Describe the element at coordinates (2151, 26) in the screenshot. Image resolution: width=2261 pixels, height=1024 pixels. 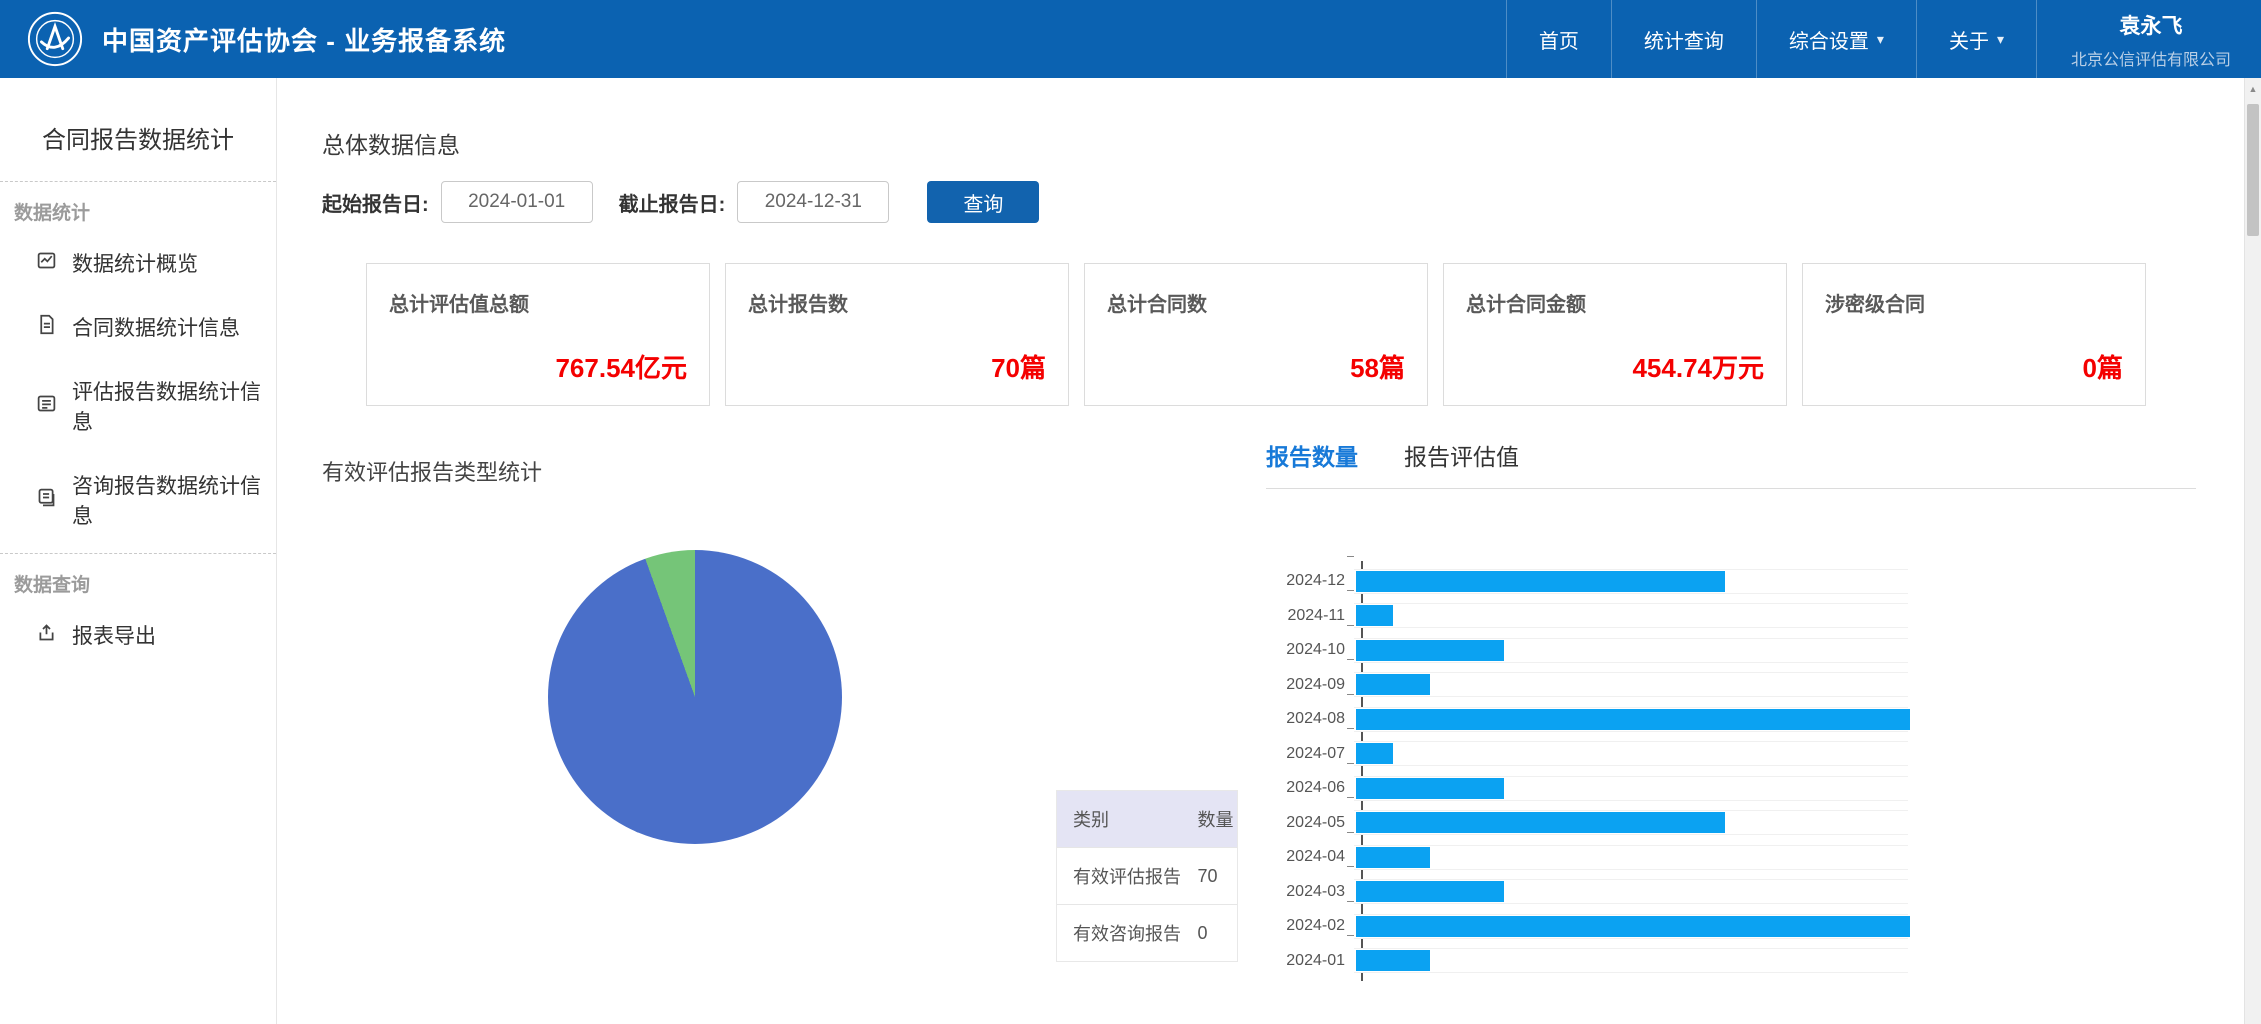
I see `user-name: 袁永飞` at that location.